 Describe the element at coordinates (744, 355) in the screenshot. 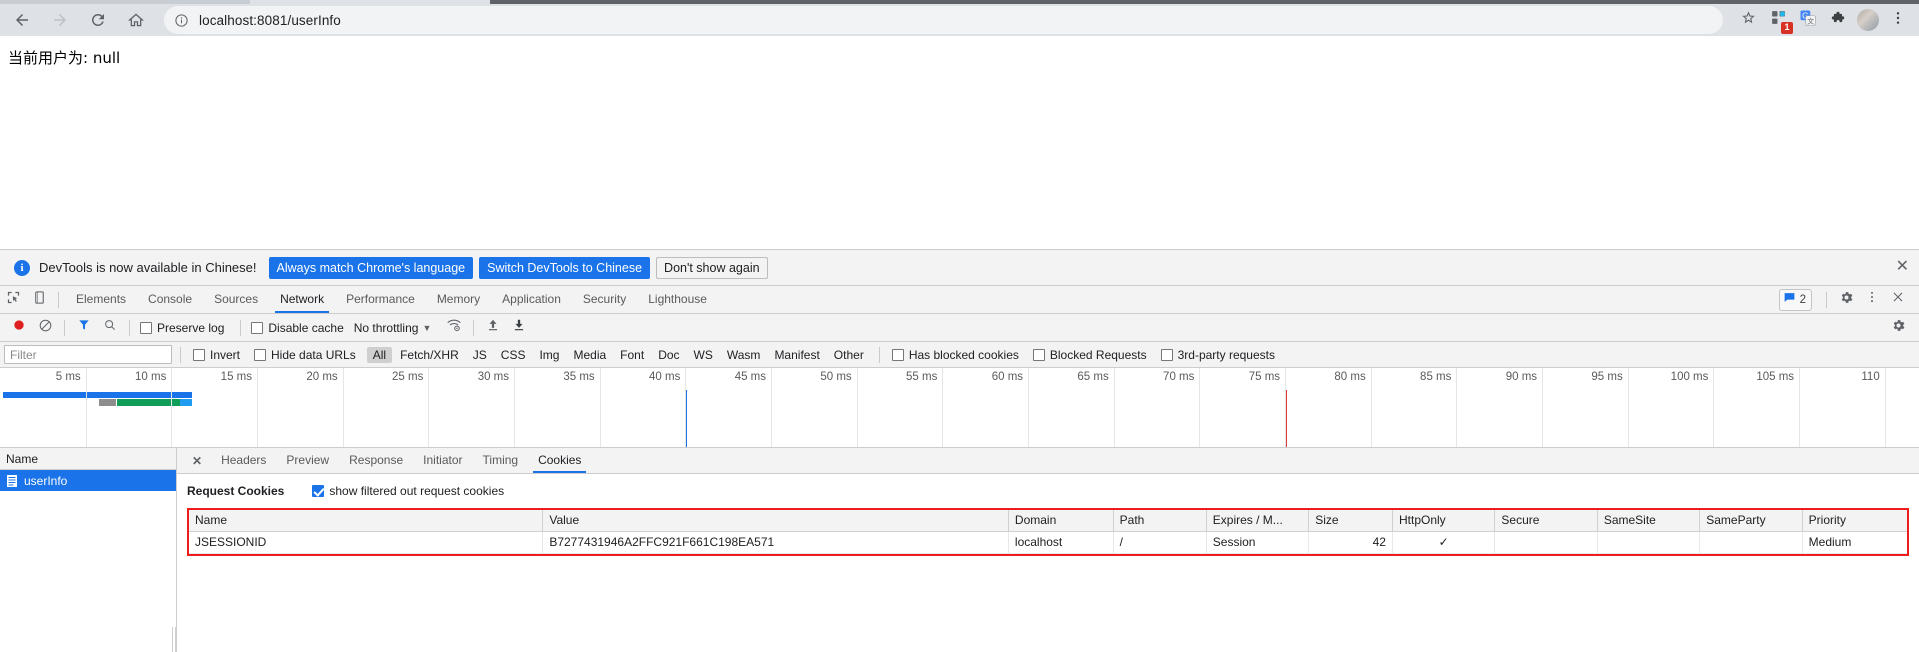

I see `filter-type-wasm: Wasm` at that location.